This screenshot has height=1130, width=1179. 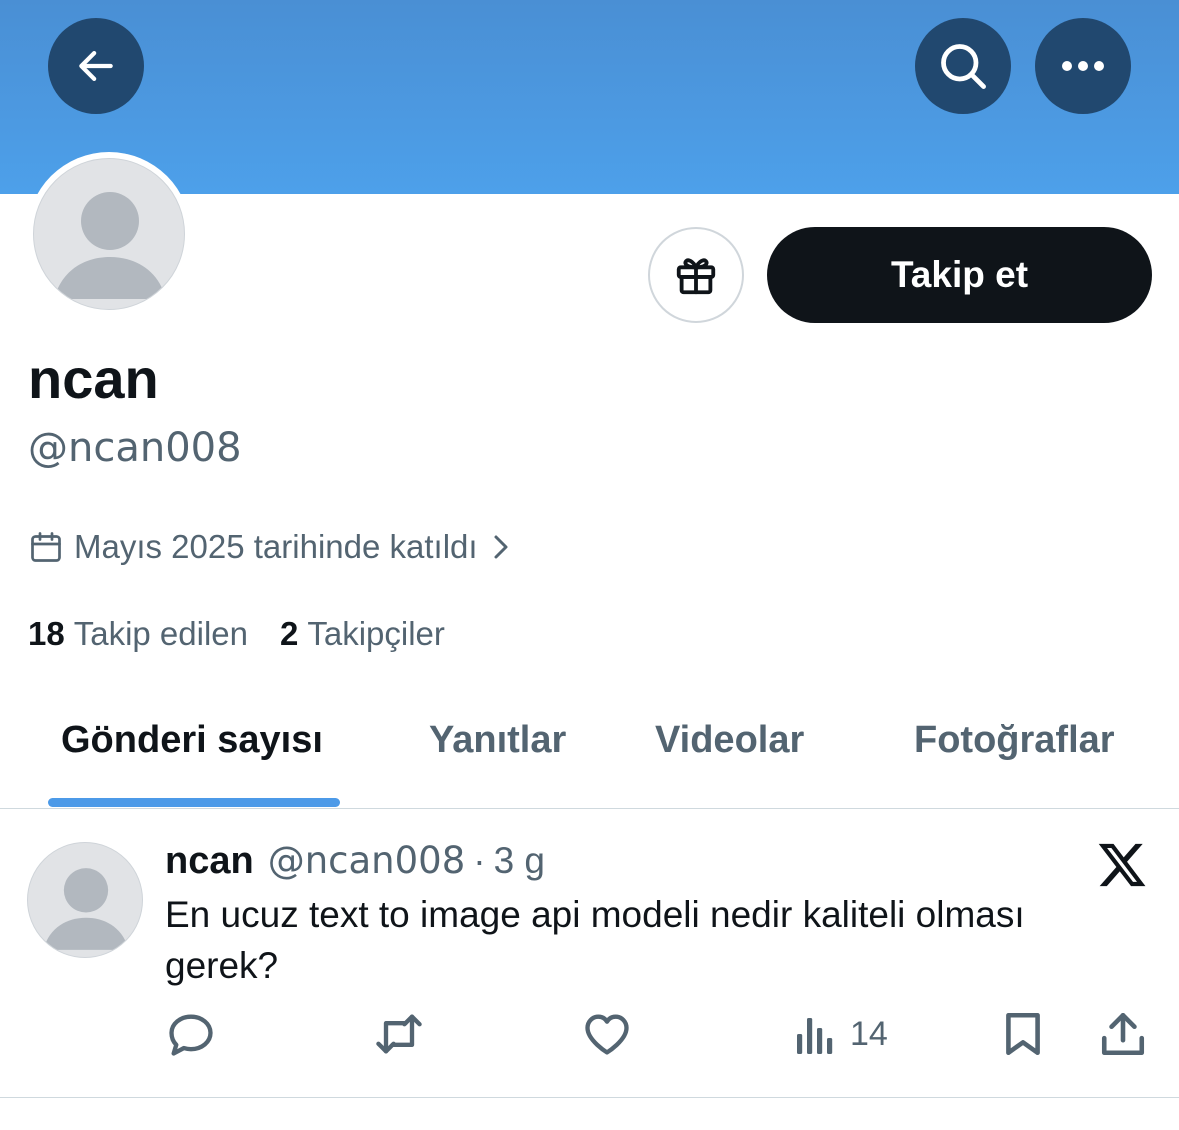 I want to click on post-author-handle: @ncan008, so click(x=367, y=860).